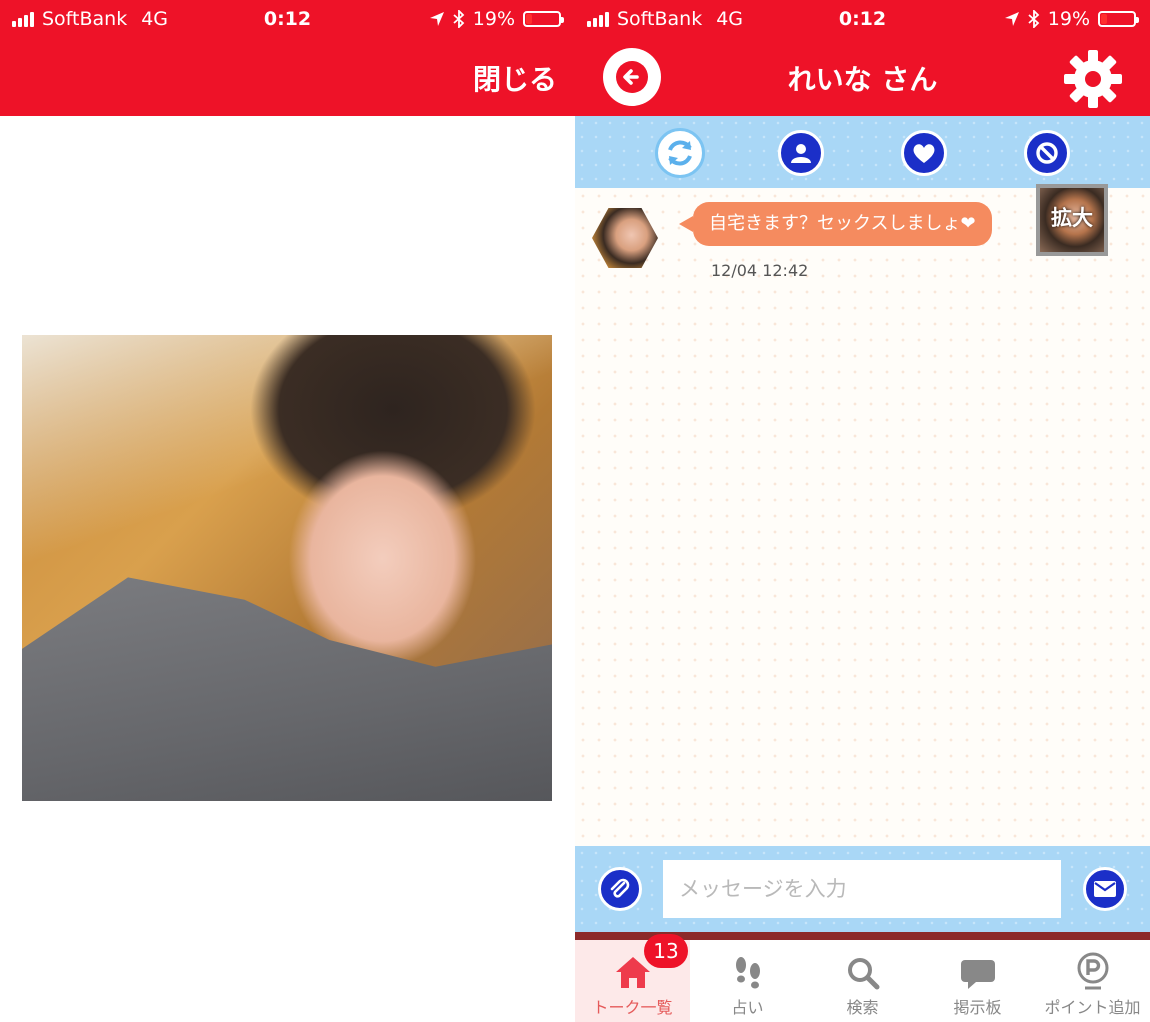  I want to click on tab-search: 検索, so click(862, 981).